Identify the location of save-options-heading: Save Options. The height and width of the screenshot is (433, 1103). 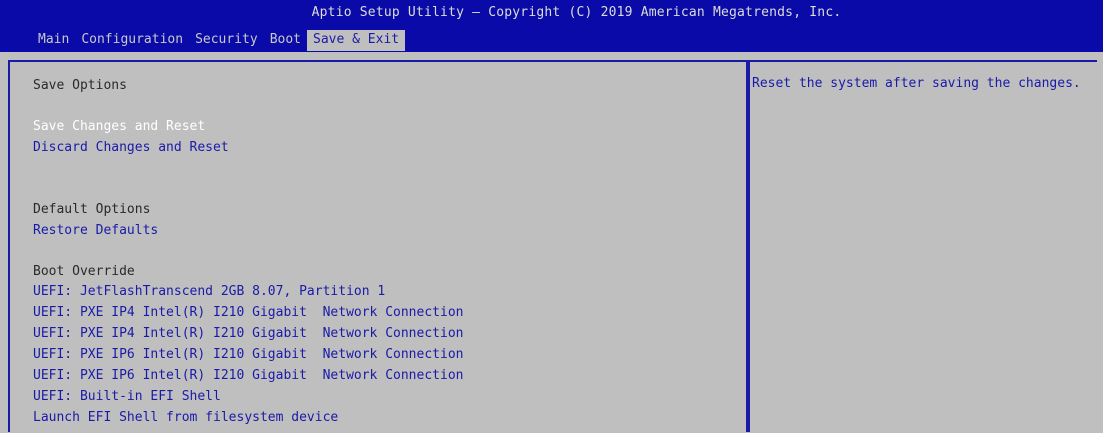
(80, 85).